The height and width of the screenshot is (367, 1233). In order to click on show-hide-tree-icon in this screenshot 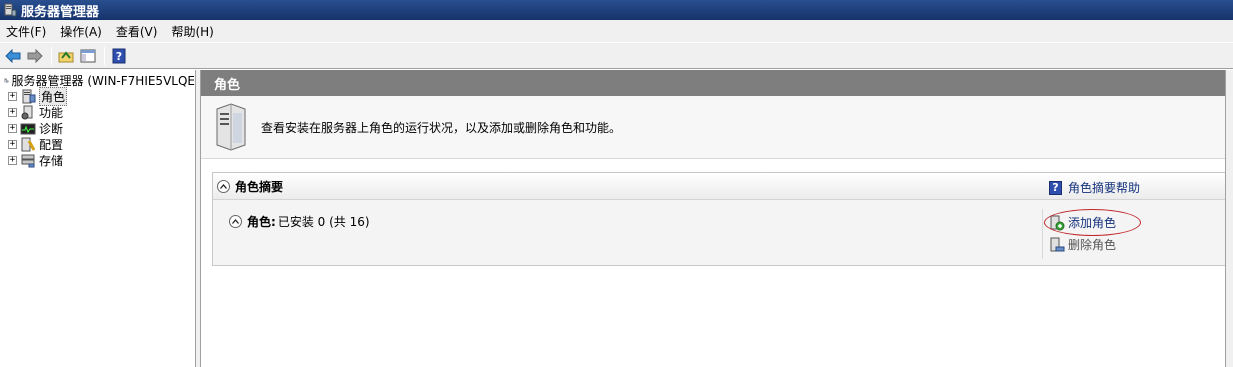, I will do `click(88, 56)`.